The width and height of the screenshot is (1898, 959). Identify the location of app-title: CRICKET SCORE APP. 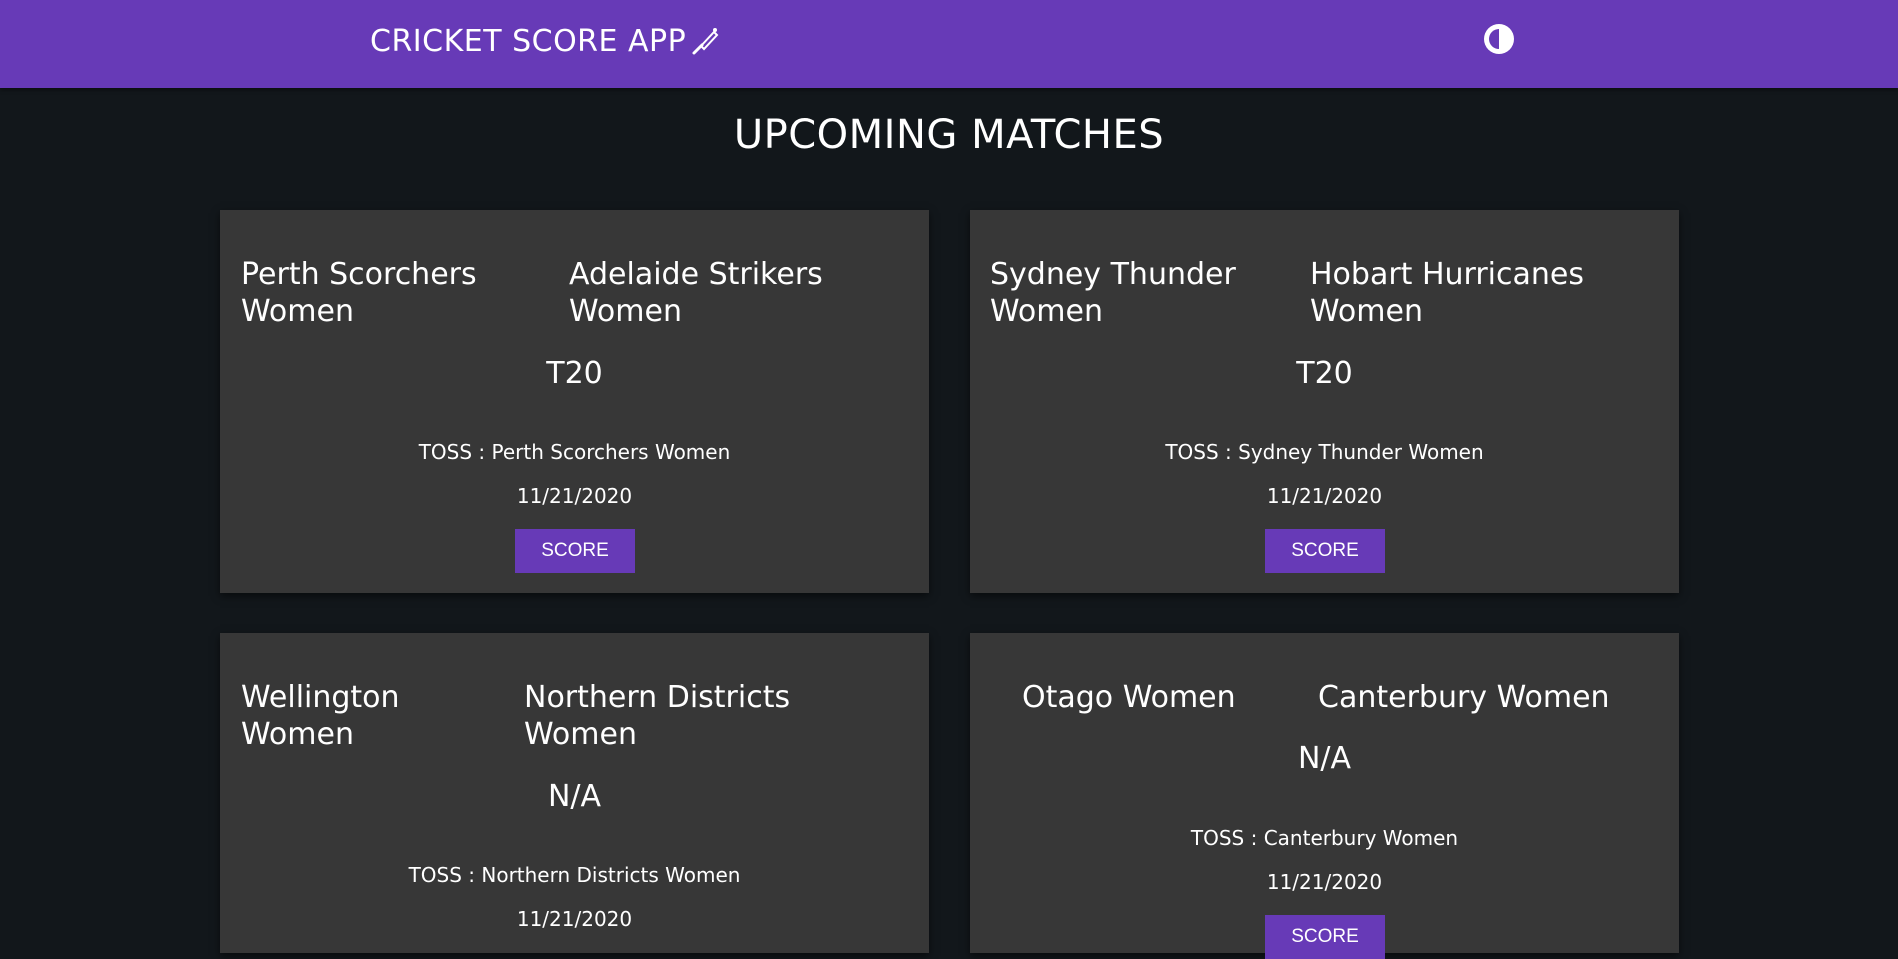
(545, 41).